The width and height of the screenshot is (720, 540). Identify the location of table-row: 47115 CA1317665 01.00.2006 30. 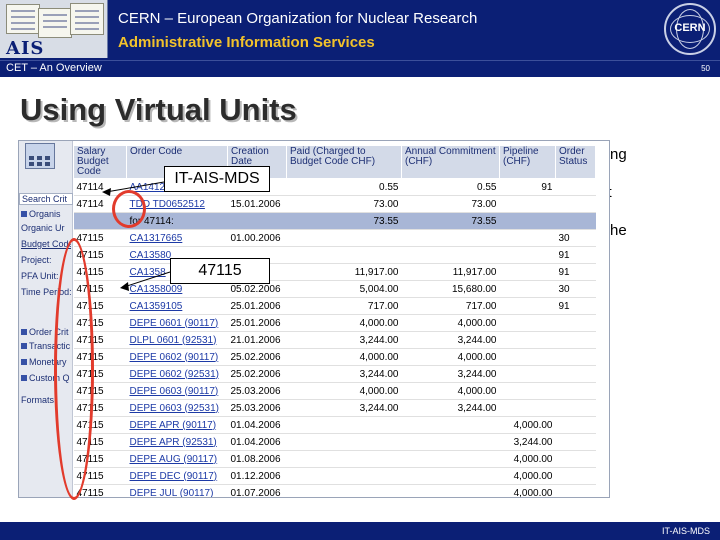
(334, 238).